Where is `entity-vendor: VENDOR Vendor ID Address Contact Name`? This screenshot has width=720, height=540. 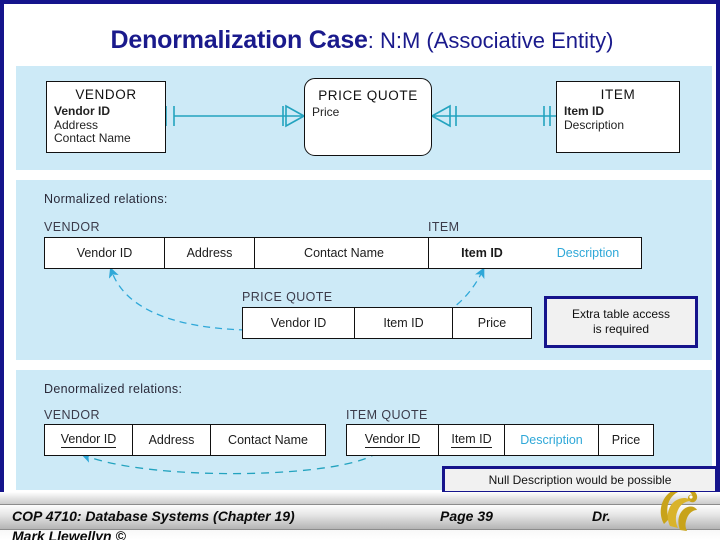
entity-vendor: VENDOR Vendor ID Address Contact Name is located at coordinates (106, 117).